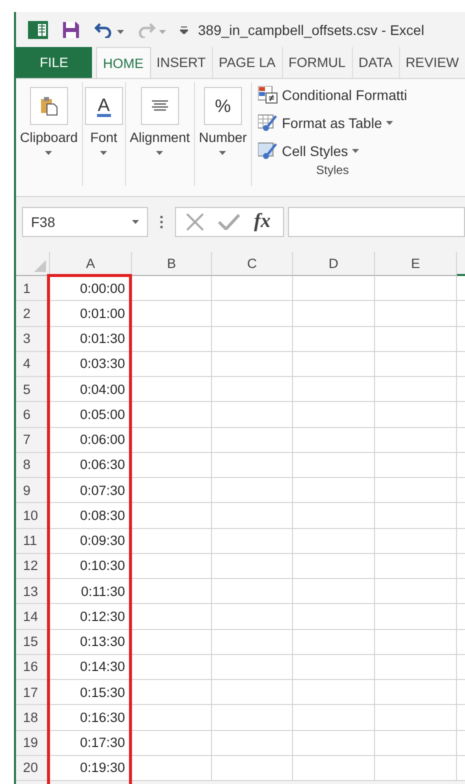  What do you see at coordinates (416, 264) in the screenshot?
I see `column-header: E` at bounding box center [416, 264].